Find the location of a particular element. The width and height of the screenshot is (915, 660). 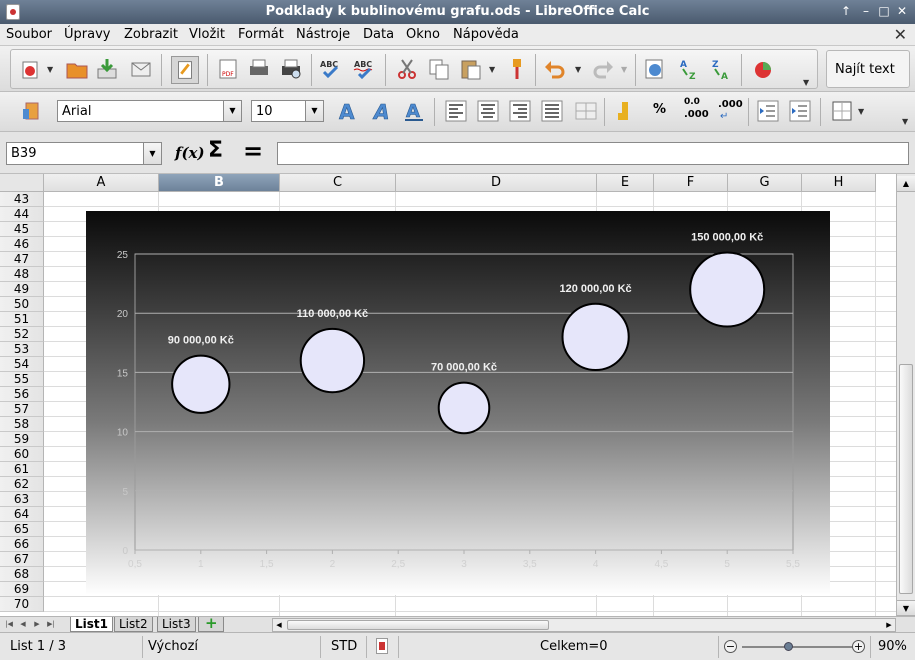

select-all-corner is located at coordinates (22, 183).